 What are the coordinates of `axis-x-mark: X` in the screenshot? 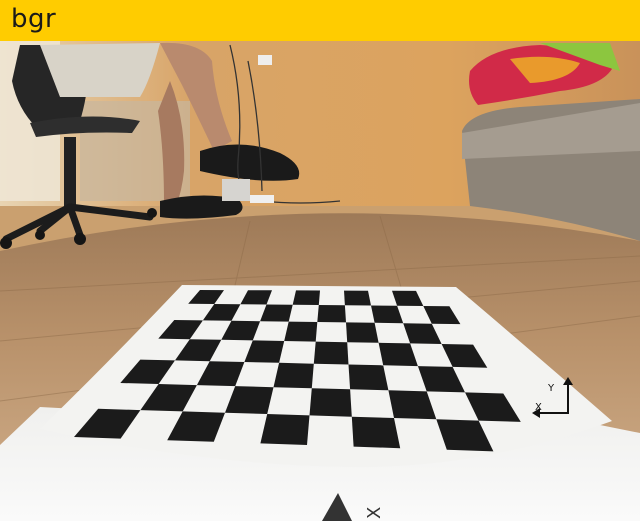 It's located at (374, 513).